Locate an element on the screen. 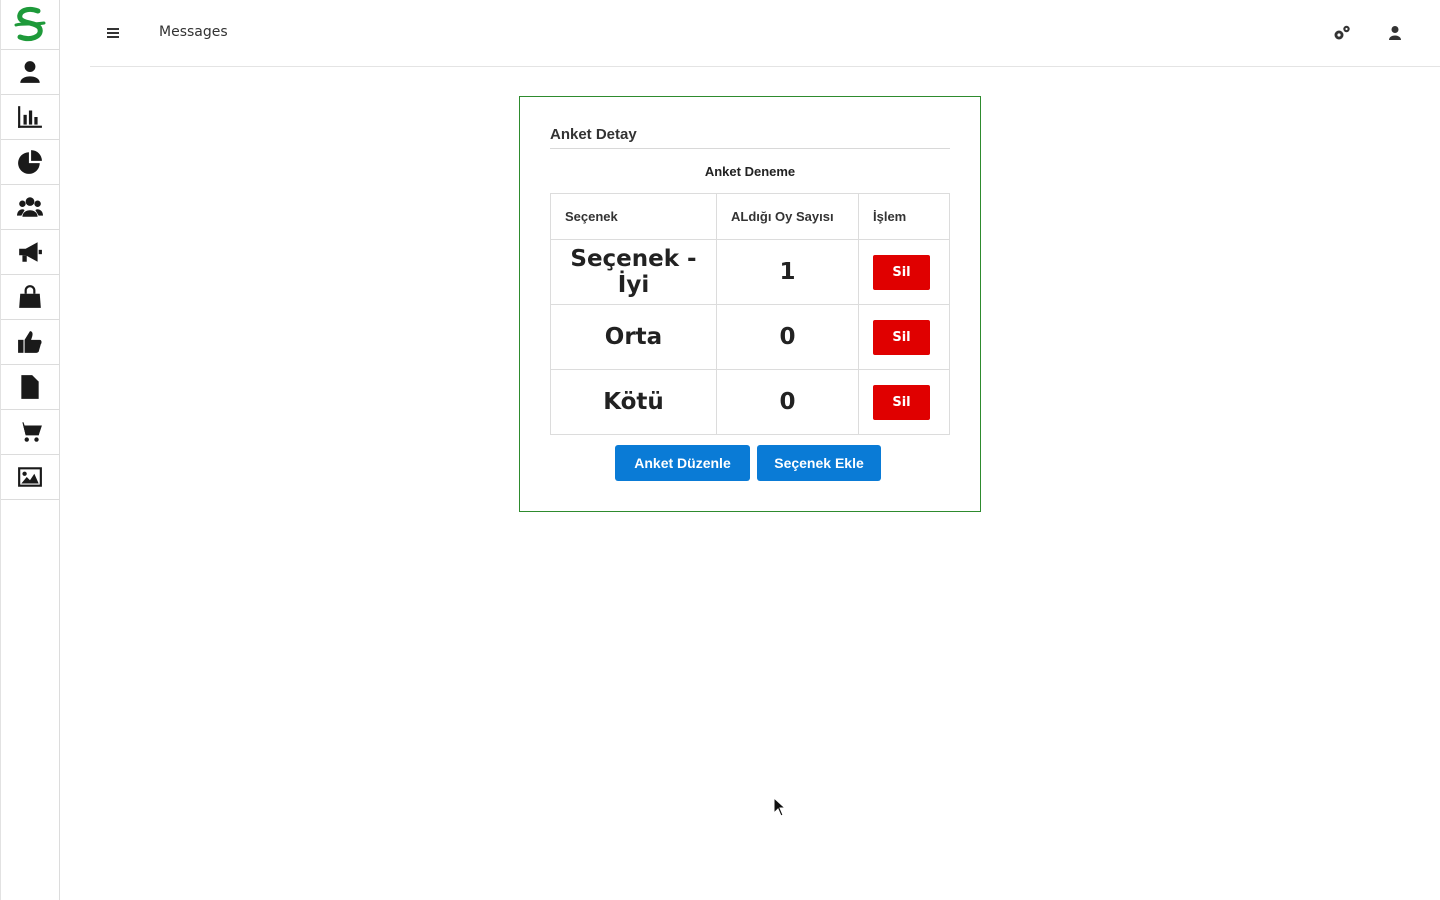  add-option-button: Seçenek Ekle is located at coordinates (819, 463).